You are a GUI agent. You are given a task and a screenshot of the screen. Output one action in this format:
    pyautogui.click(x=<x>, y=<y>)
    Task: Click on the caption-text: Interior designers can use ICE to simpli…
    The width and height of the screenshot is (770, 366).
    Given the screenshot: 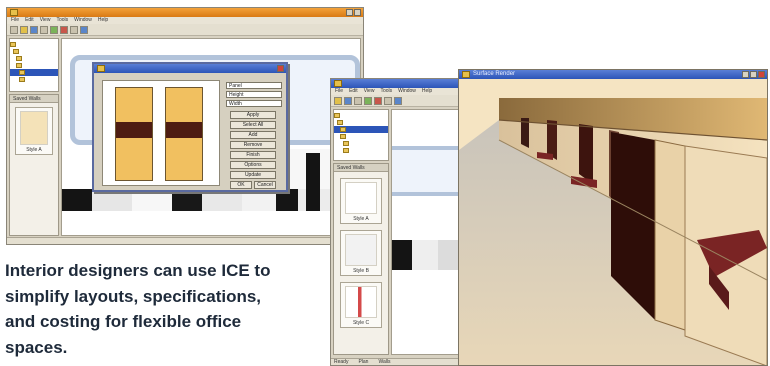 What is the action you would take?
    pyautogui.click(x=170, y=309)
    